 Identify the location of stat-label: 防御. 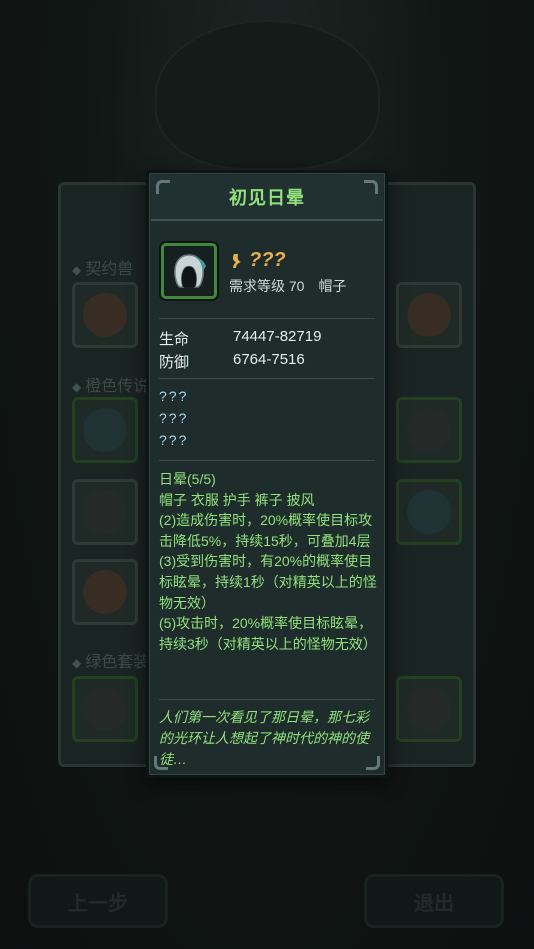
(174, 362).